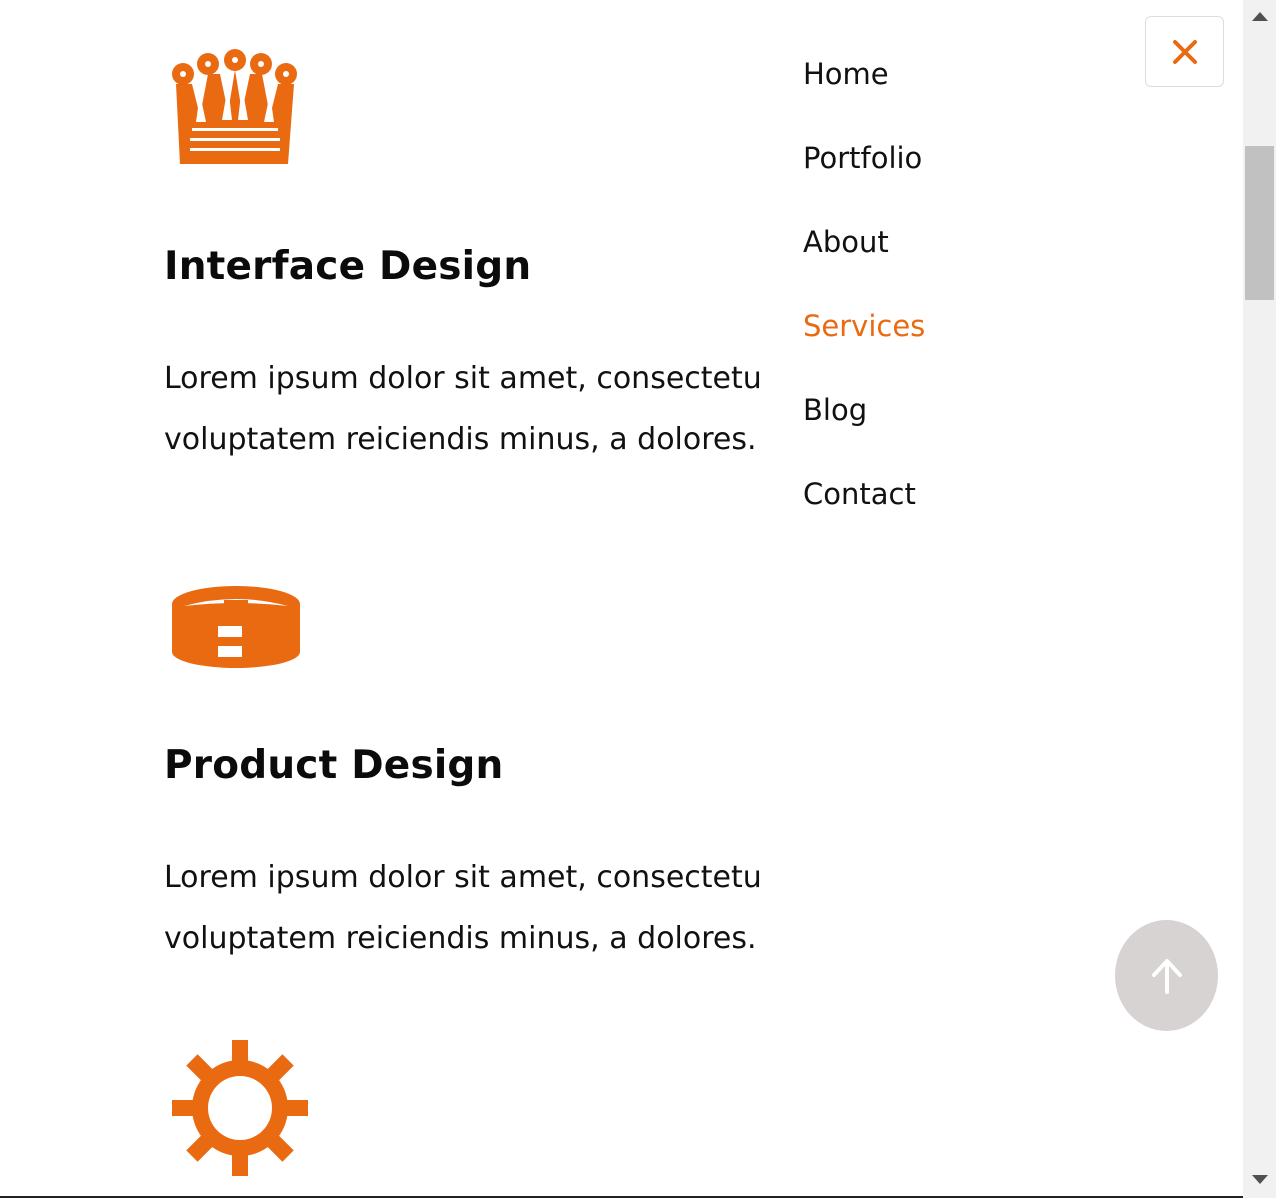 The height and width of the screenshot is (1198, 1276). Describe the element at coordinates (903, 346) in the screenshot. I see `menu-item-services: Services` at that location.